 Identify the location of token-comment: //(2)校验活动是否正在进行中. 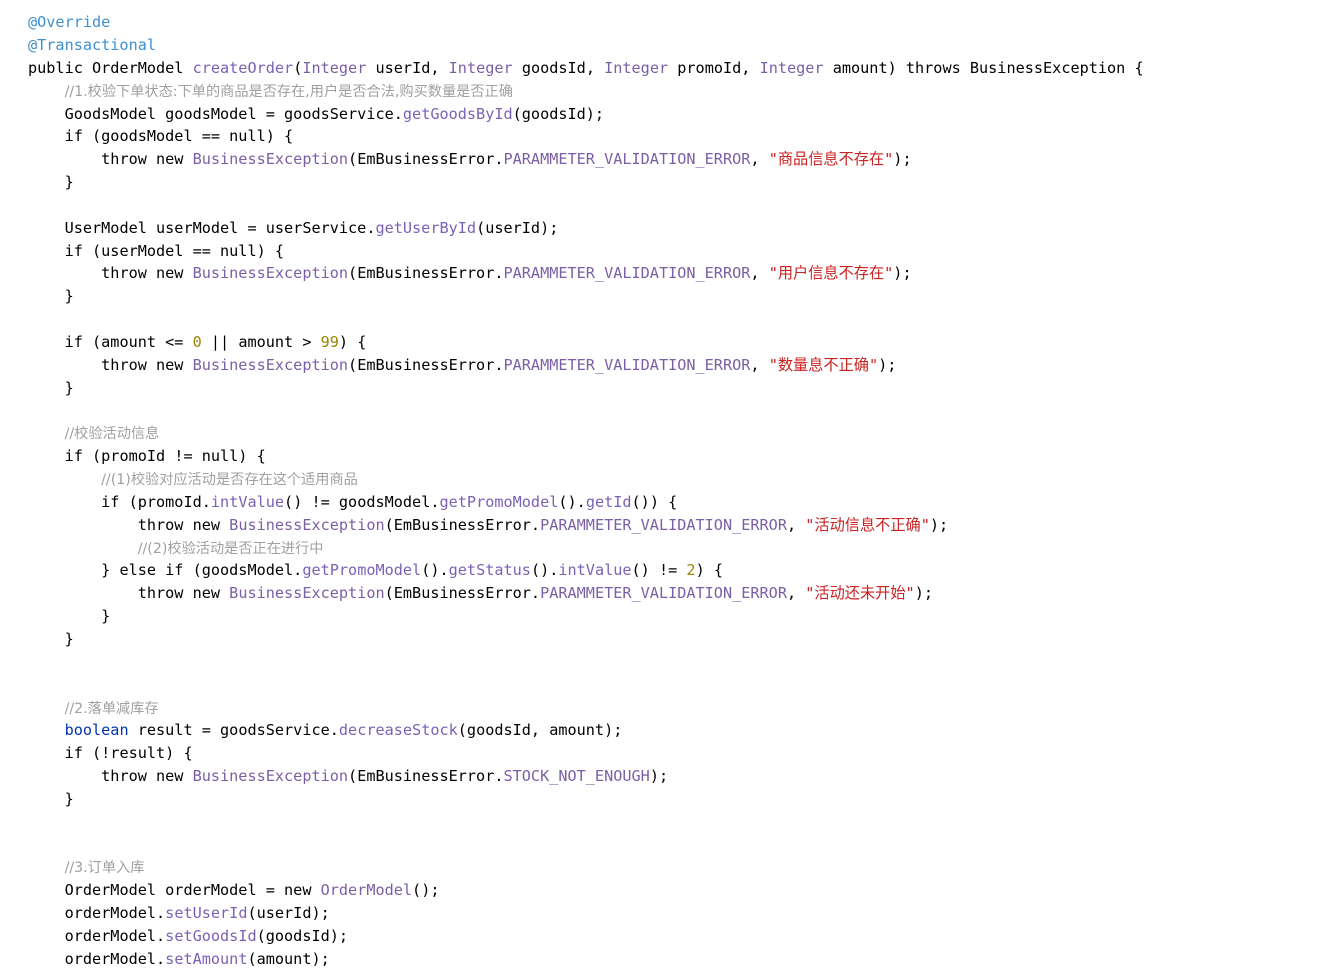
(230, 548).